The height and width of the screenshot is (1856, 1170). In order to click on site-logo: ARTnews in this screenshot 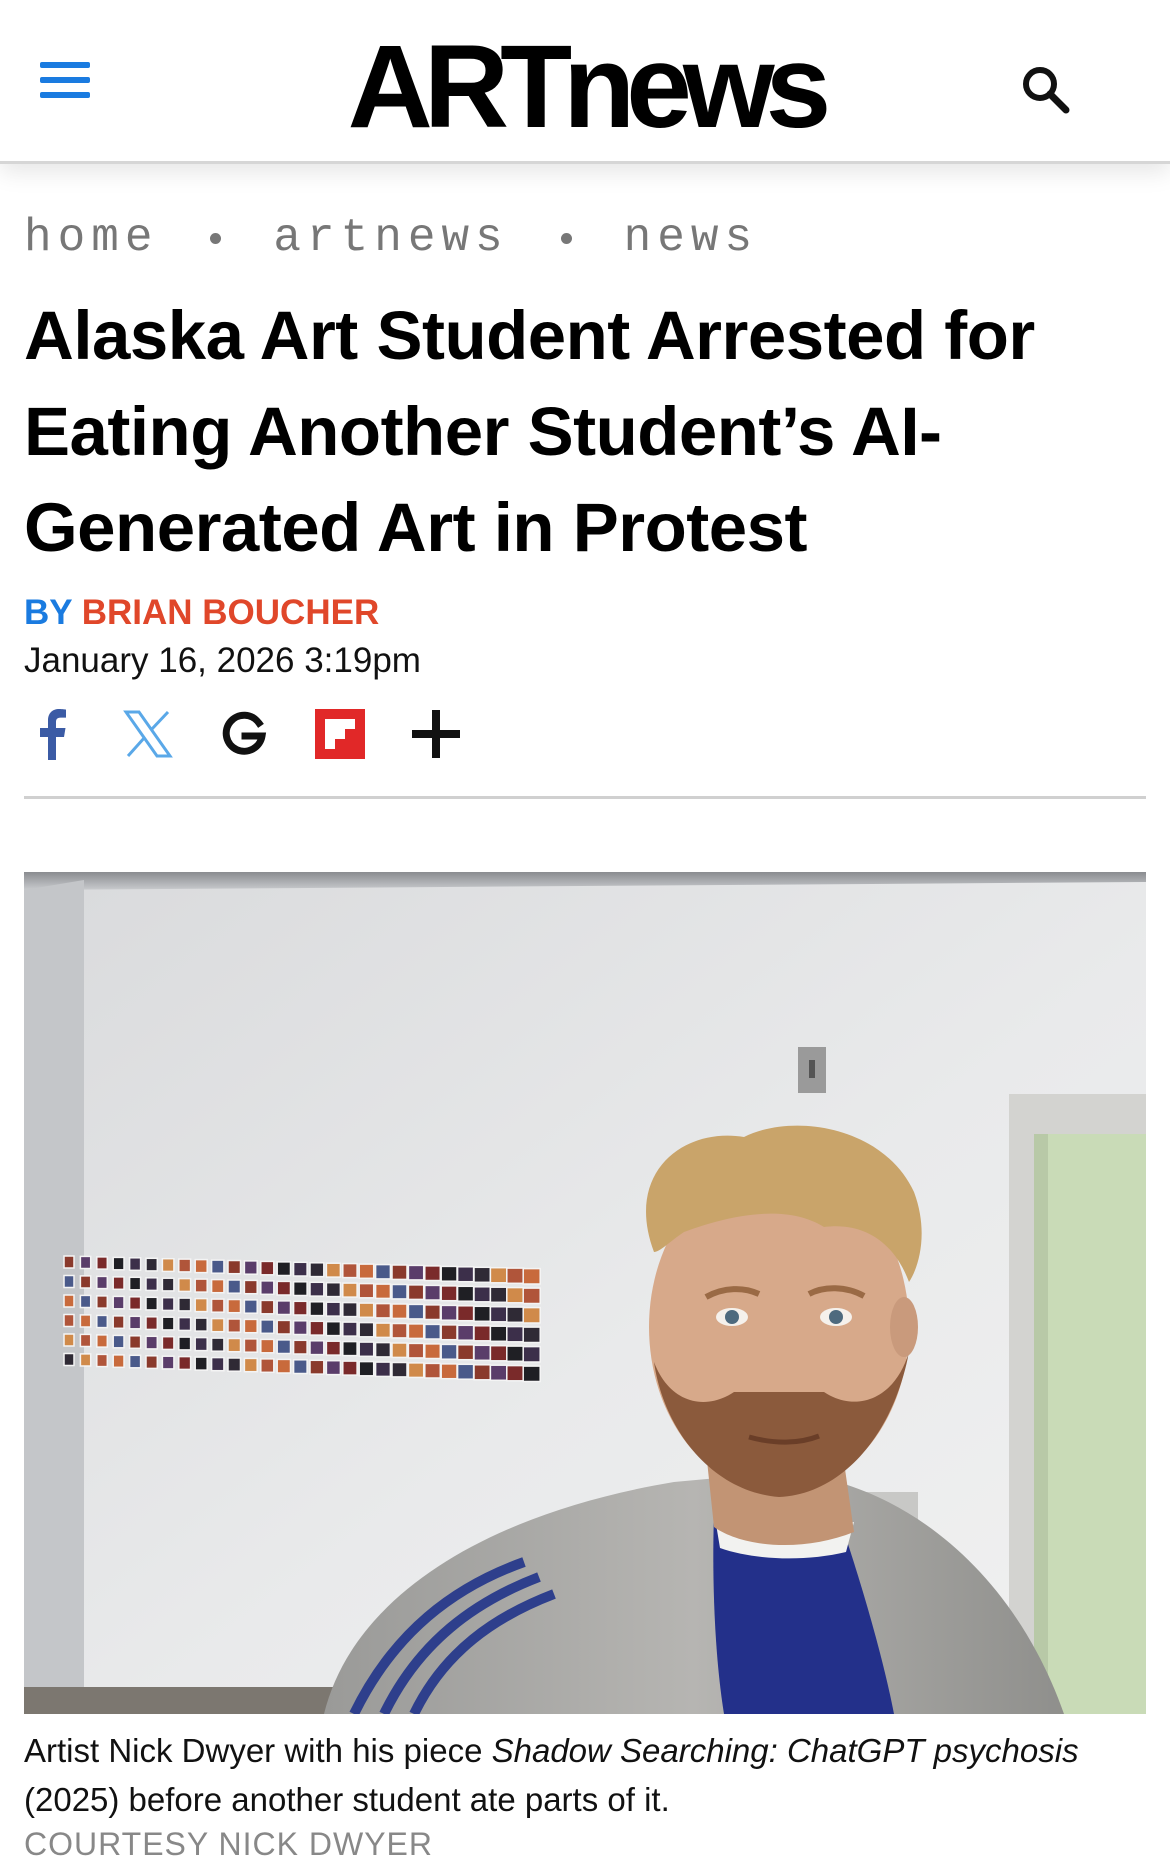, I will do `click(585, 87)`.